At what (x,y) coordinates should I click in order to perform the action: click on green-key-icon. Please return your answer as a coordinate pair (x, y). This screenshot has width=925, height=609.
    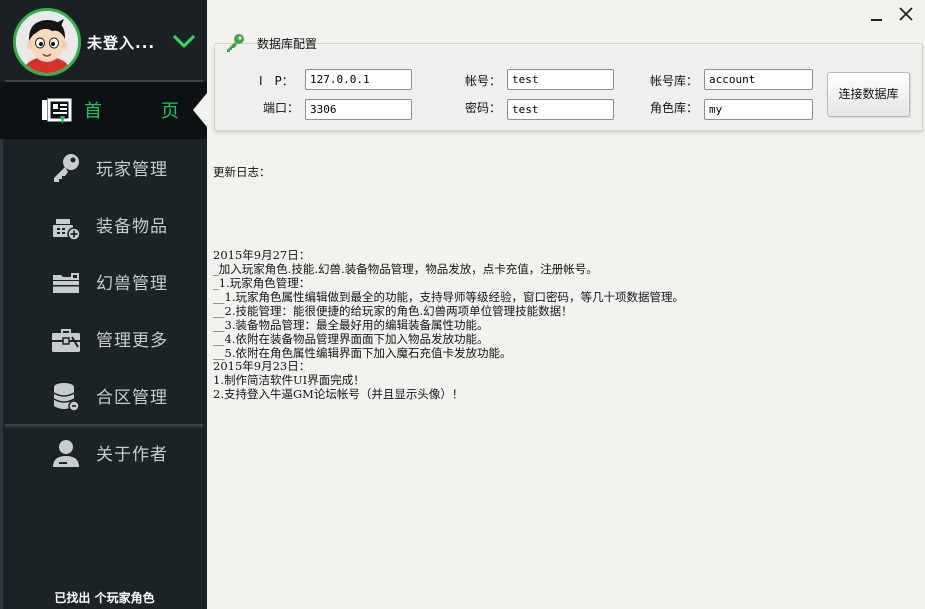
    Looking at the image, I should click on (235, 43).